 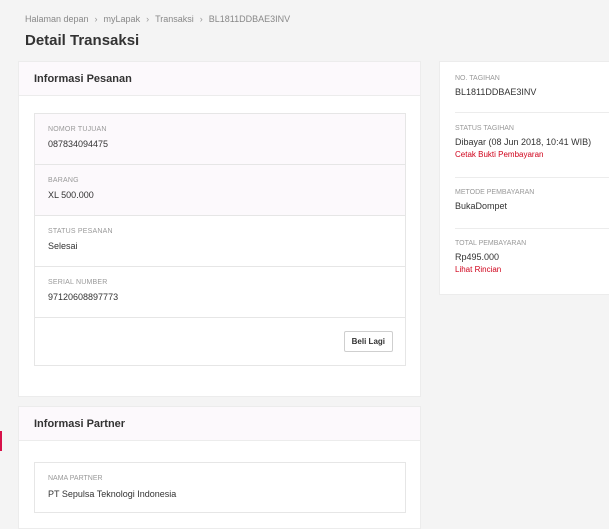 I want to click on field-value: XL 500.000, so click(x=71, y=195).